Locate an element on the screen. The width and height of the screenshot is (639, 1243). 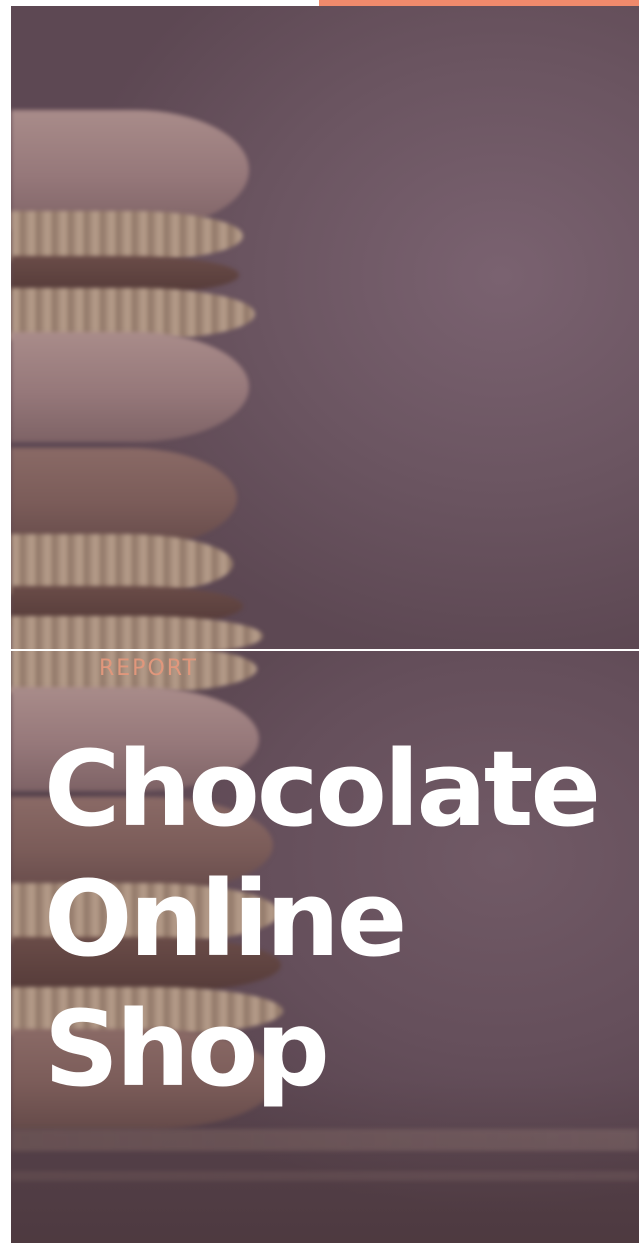
title-line-3: Shop is located at coordinates (187, 1049).